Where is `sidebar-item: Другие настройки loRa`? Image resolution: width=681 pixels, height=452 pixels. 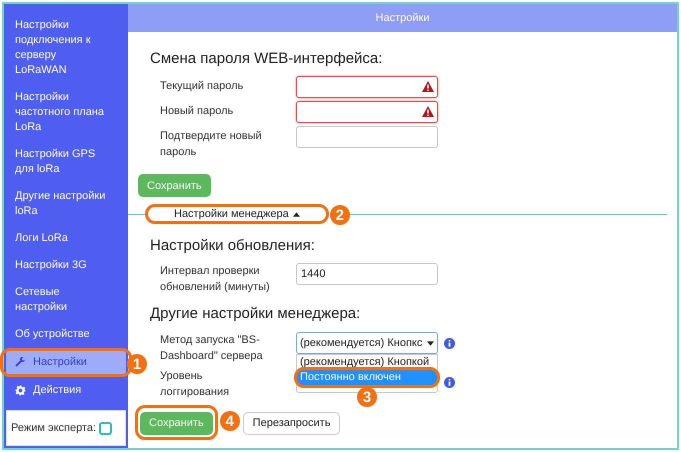 sidebar-item: Другие настройки loRa is located at coordinates (66, 204).